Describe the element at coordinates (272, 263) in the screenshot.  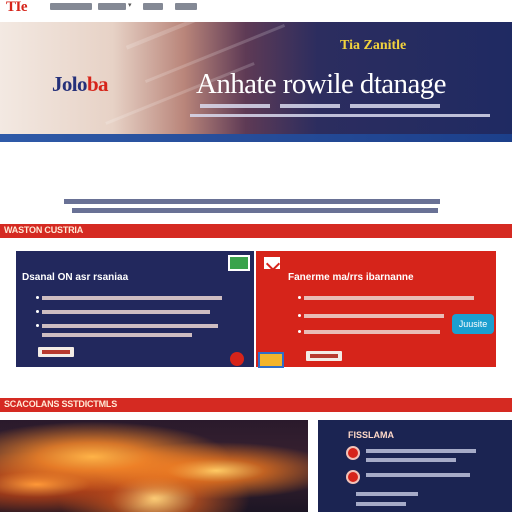
I see `checkmark-icon` at that location.